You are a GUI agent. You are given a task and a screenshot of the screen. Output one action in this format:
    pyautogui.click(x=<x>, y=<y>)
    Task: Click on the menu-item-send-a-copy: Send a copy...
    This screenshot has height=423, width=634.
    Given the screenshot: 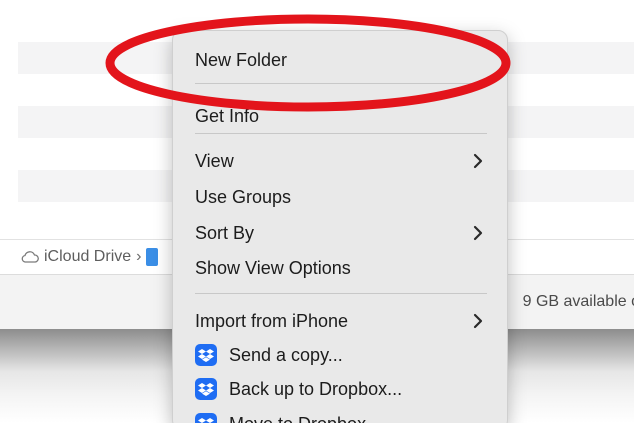 What is the action you would take?
    pyautogui.click(x=345, y=355)
    